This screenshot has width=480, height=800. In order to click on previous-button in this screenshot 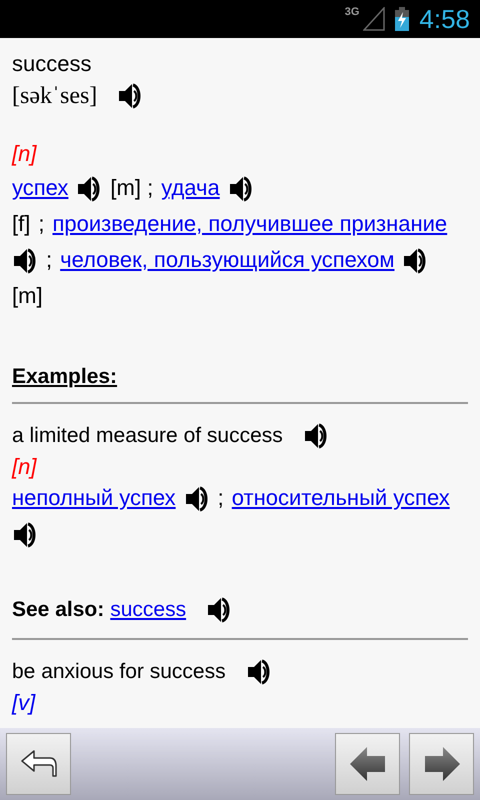, I will do `click(367, 764)`.